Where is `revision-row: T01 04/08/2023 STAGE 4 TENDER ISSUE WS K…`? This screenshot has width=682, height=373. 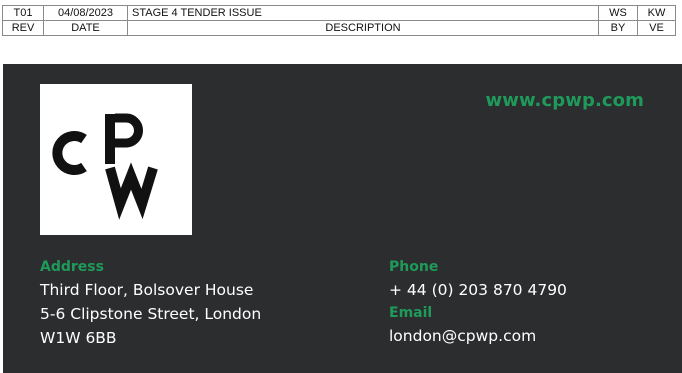
revision-row: T01 04/08/2023 STAGE 4 TENDER ISSUE WS K… is located at coordinates (339, 13).